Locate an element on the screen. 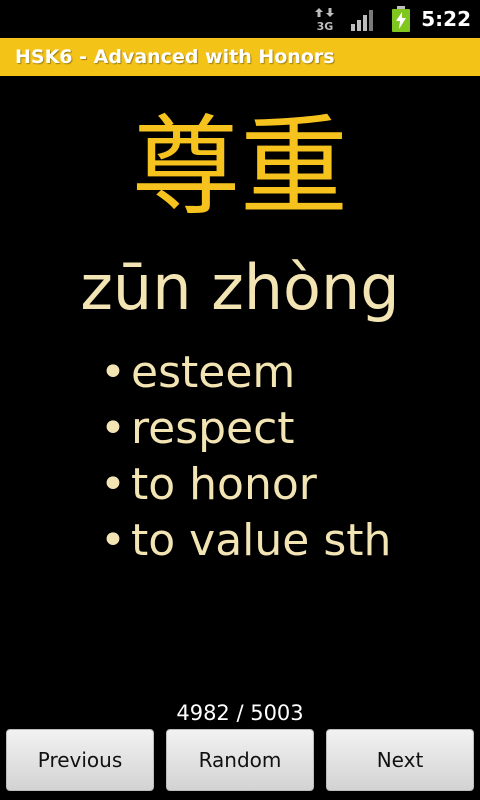 The width and height of the screenshot is (480, 800). definition-item: • to value sth is located at coordinates (245, 541).